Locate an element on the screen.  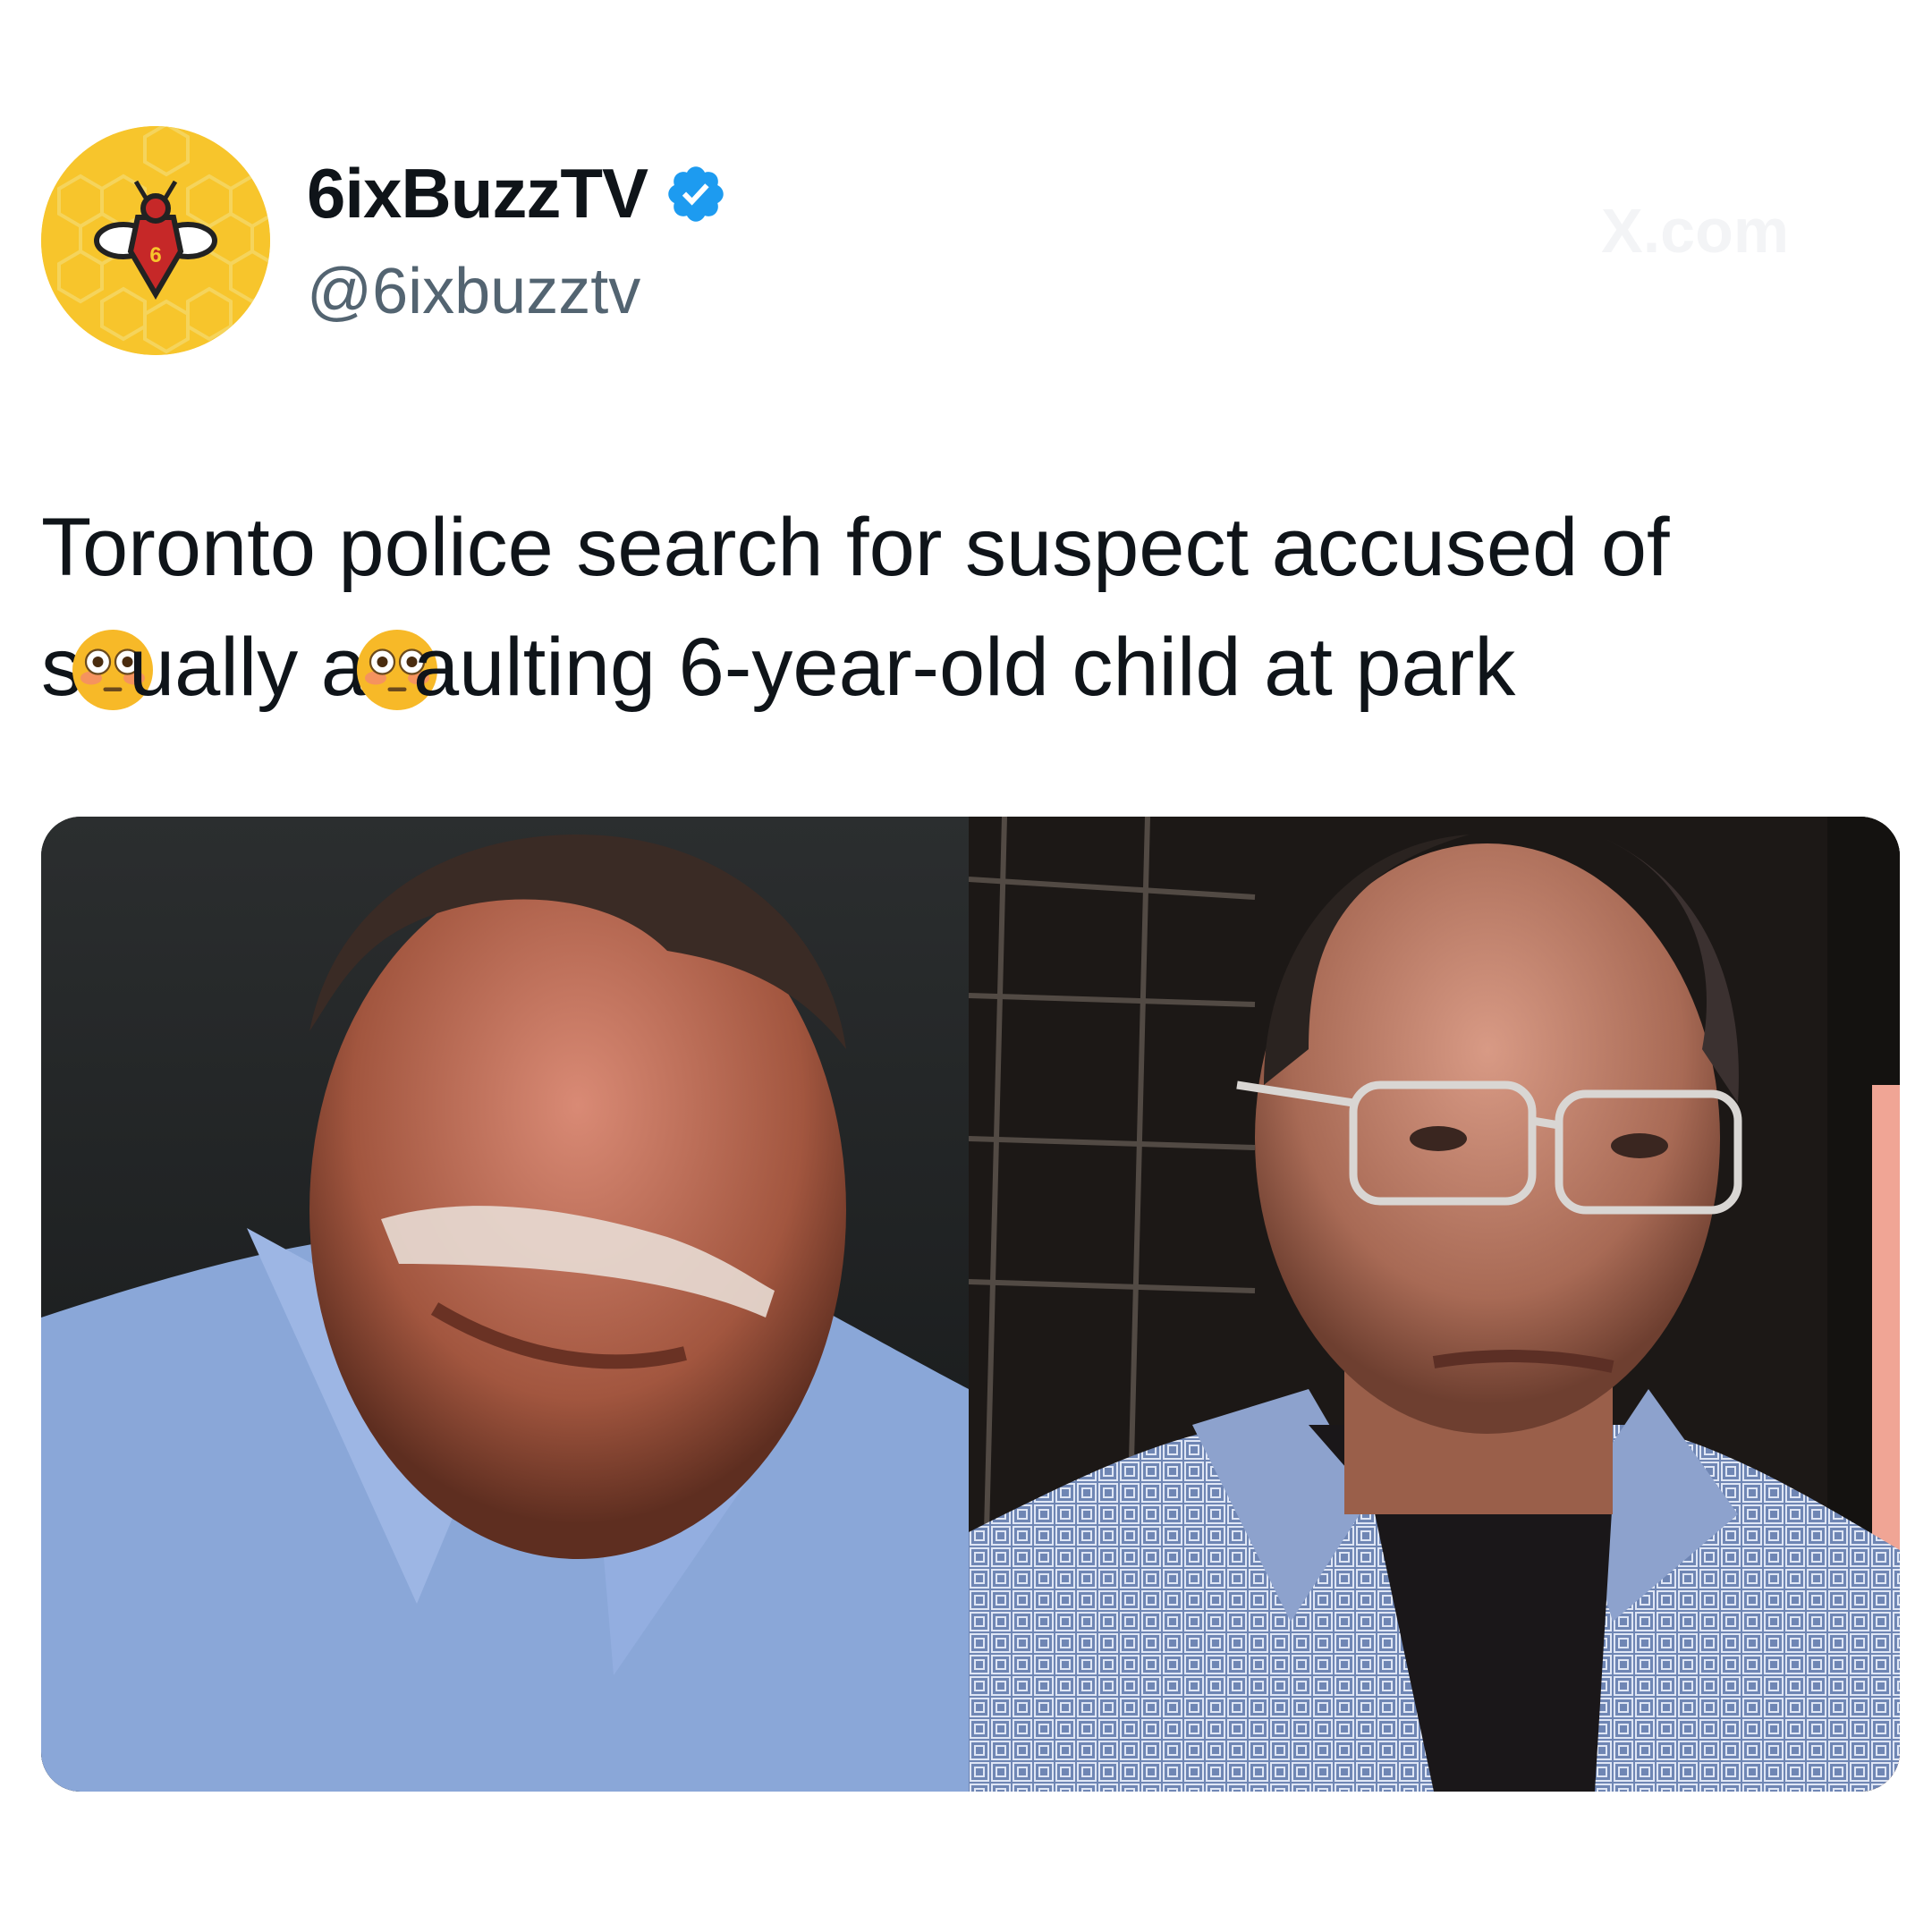
watermark: X.com is located at coordinates (1695, 231).